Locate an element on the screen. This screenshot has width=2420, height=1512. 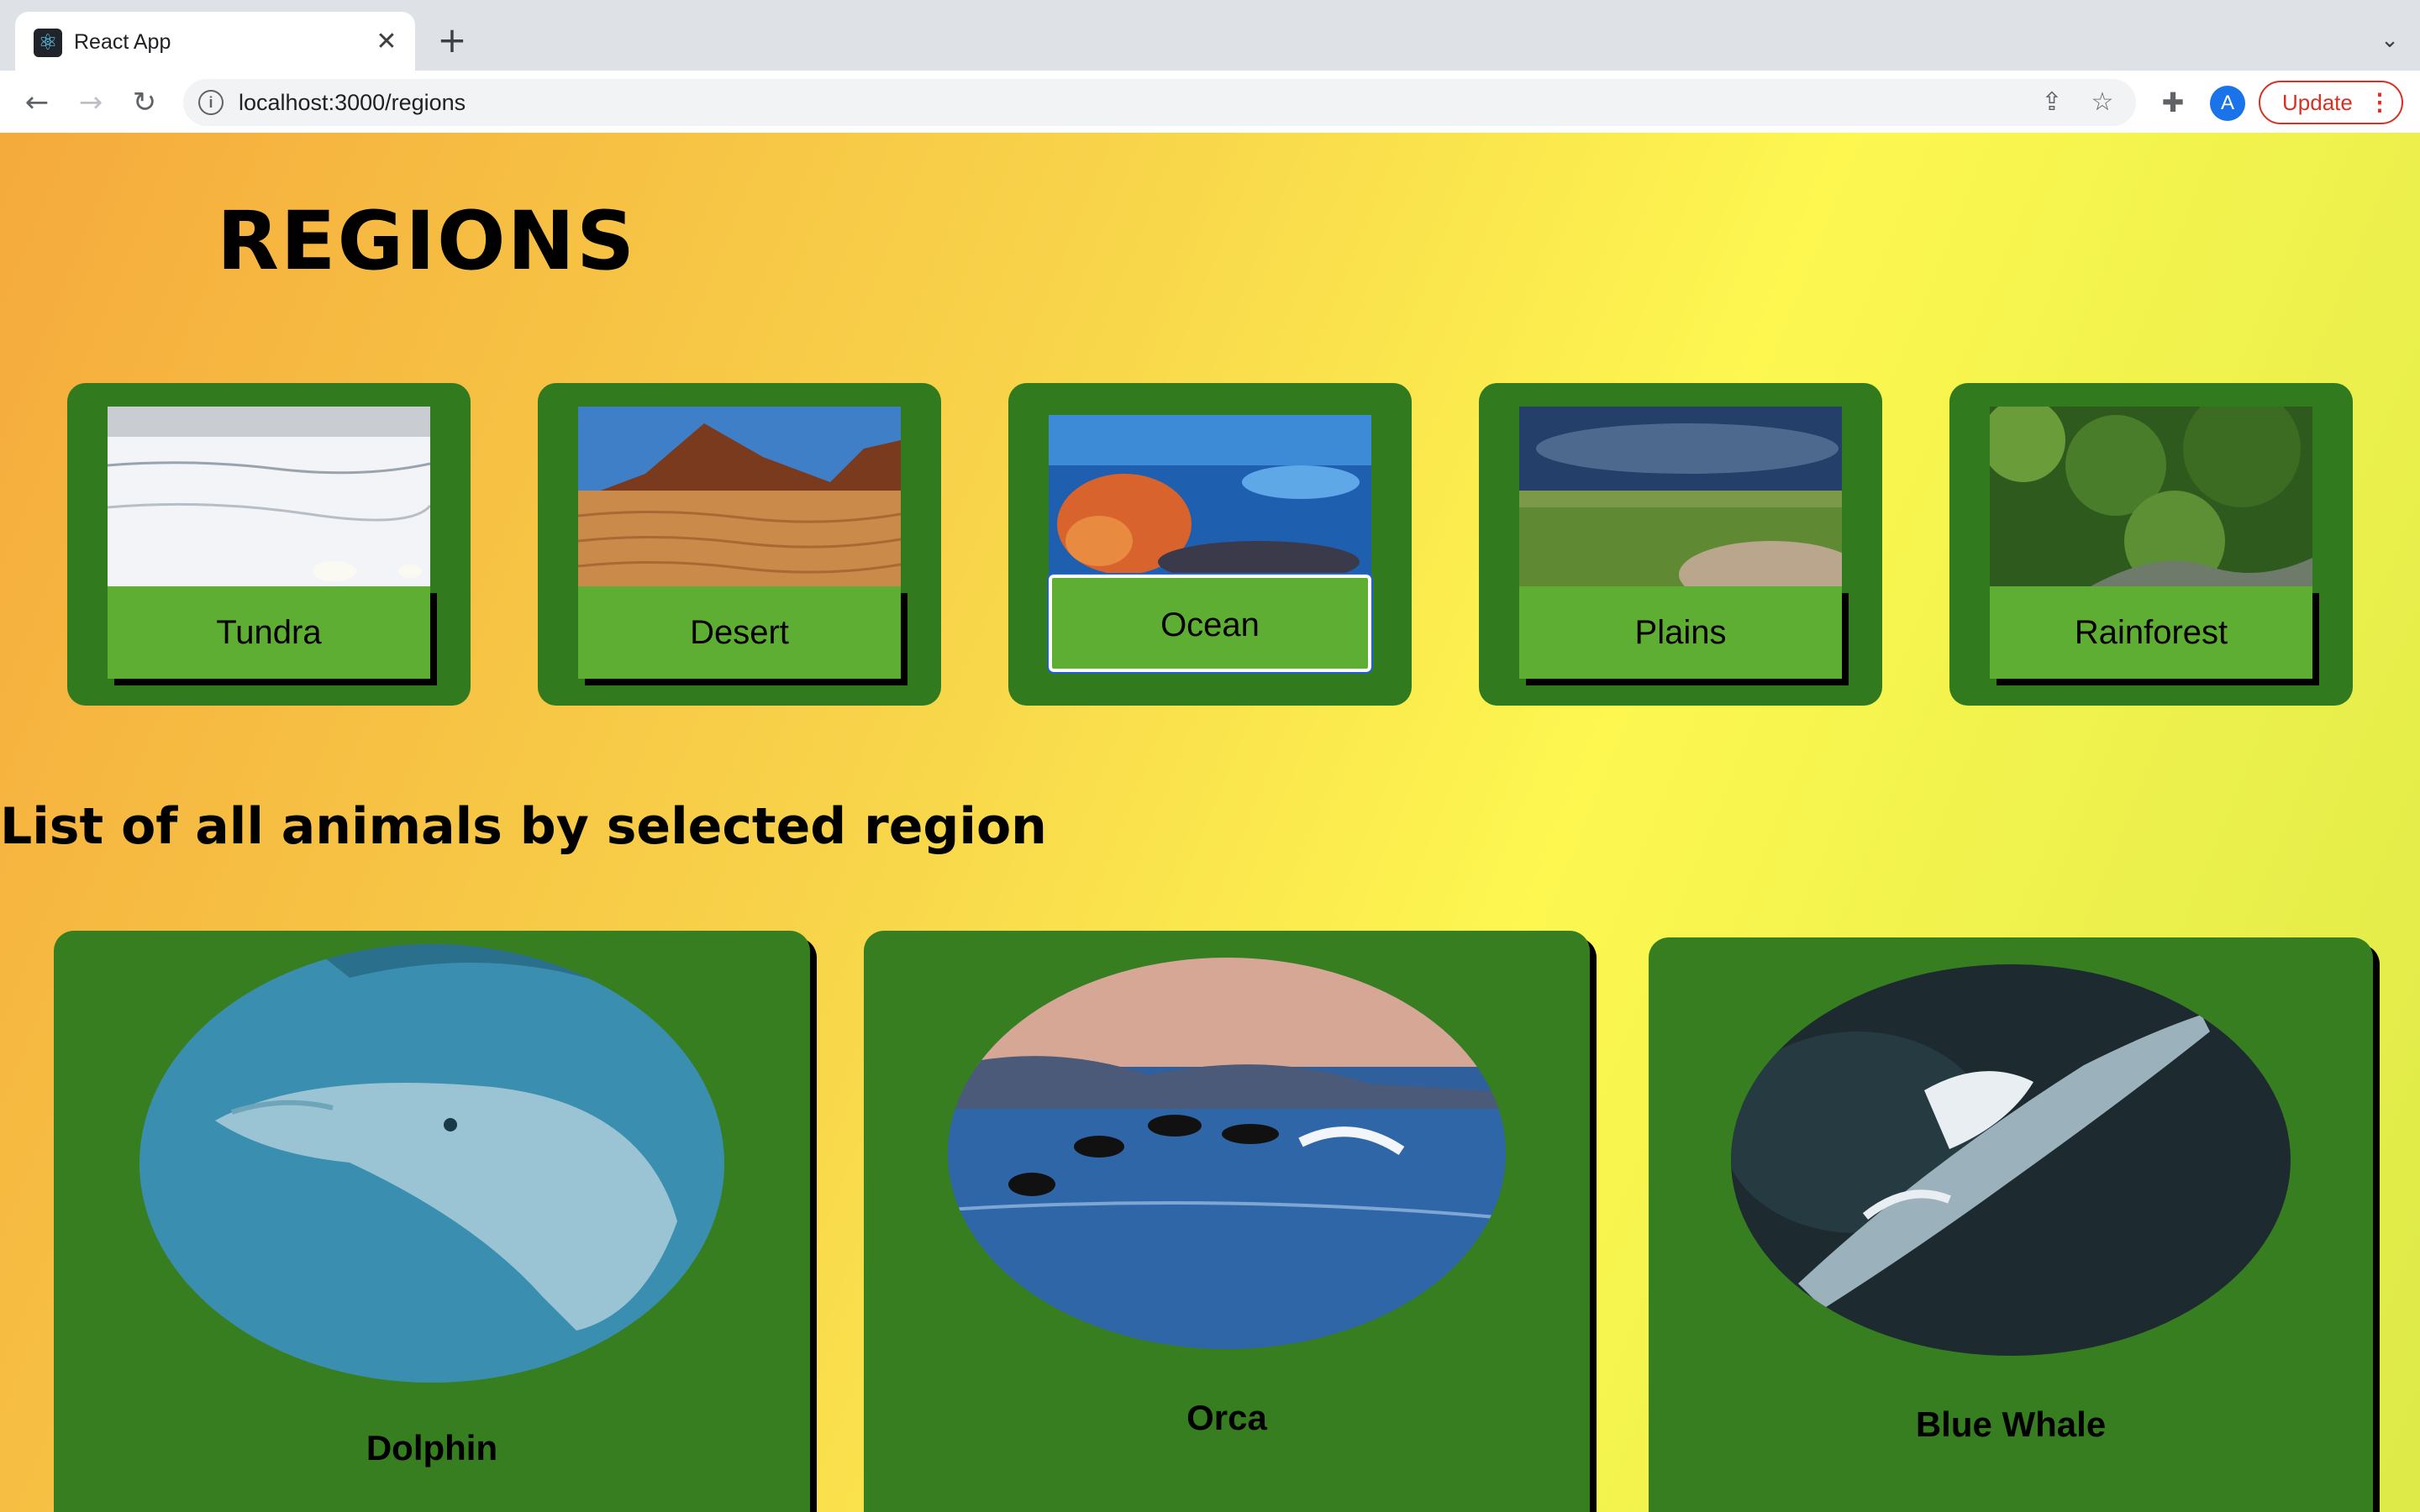
react-favicon-icon: ⚛ is located at coordinates (48, 43).